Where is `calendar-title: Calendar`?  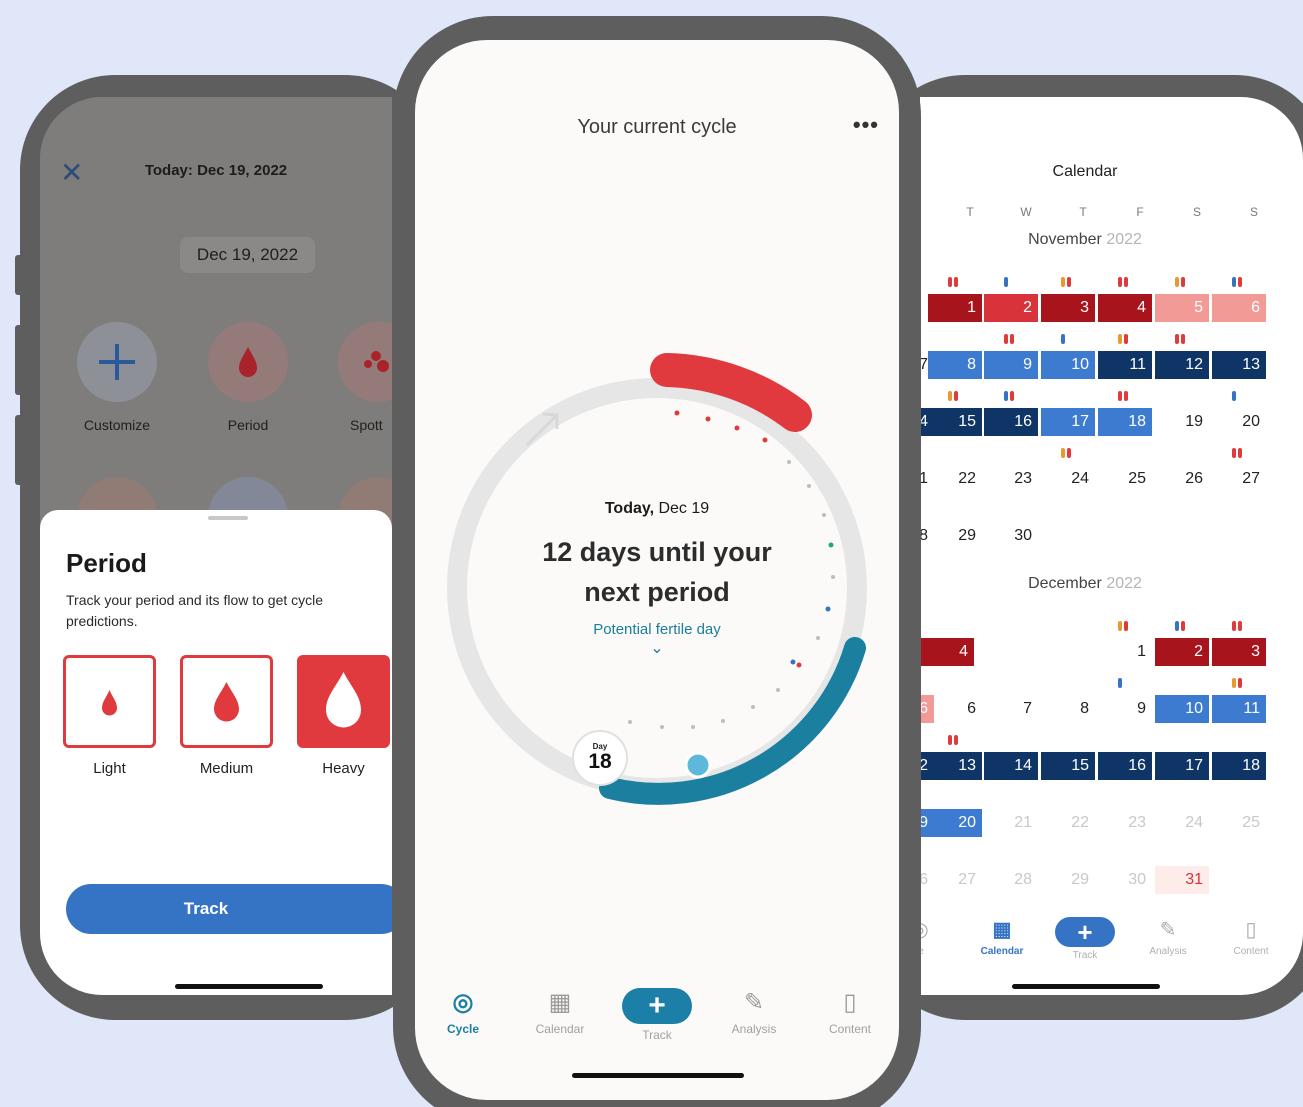 calendar-title: Calendar is located at coordinates (1085, 171).